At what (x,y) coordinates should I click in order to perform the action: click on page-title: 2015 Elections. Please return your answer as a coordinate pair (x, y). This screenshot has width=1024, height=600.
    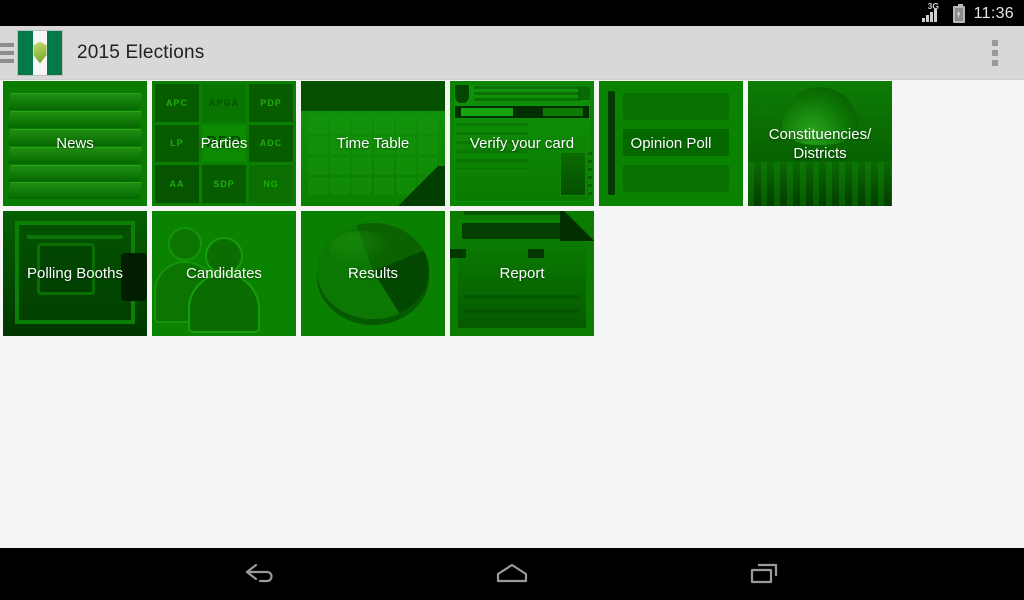
    Looking at the image, I should click on (141, 52).